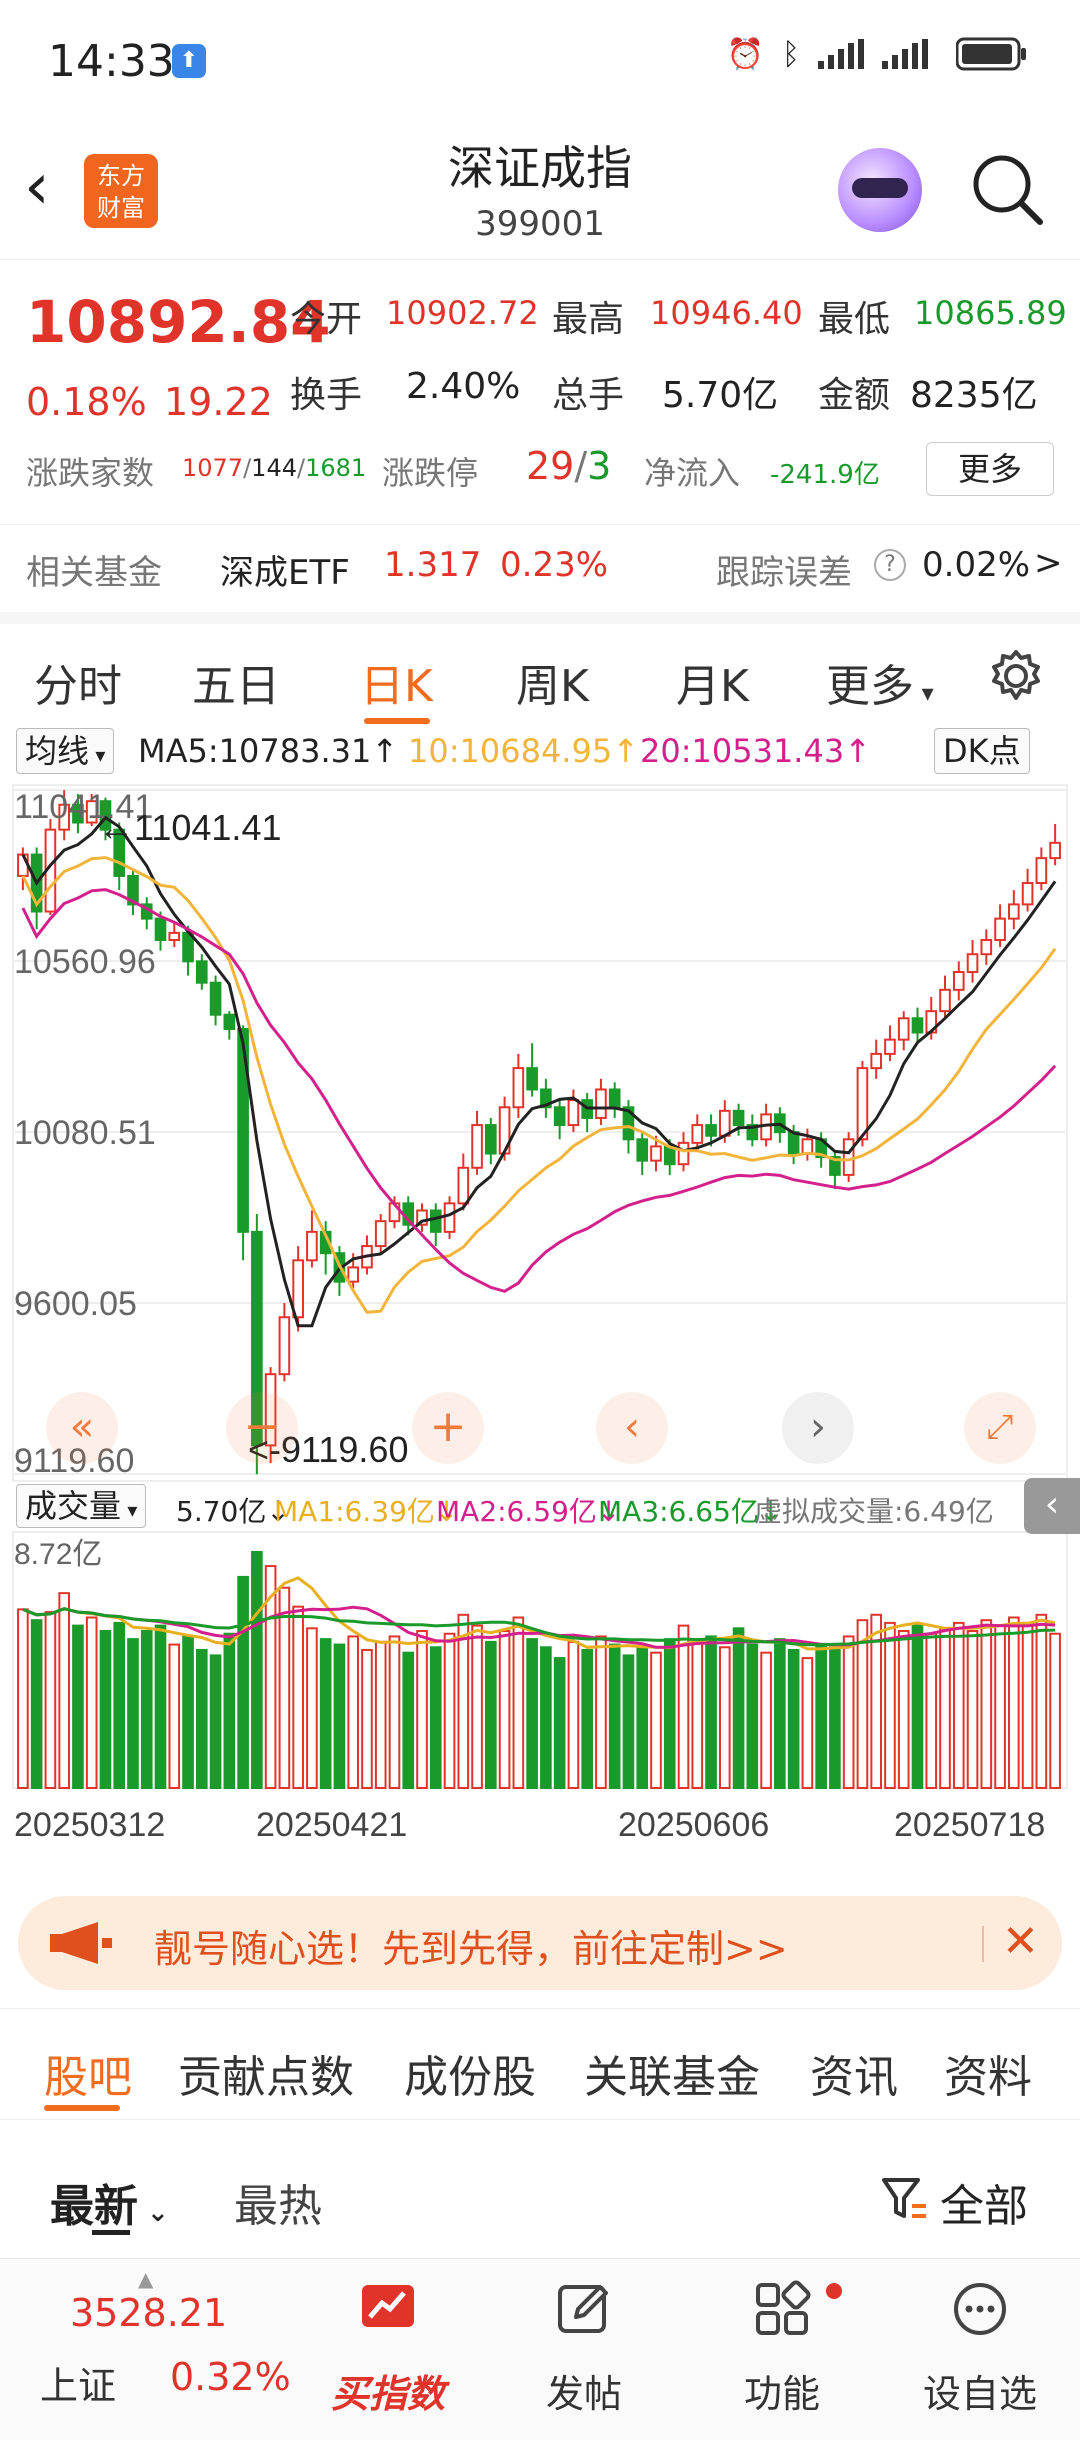 Image resolution: width=1080 pixels, height=2441 pixels. I want to click on index-ticker: ▲ 3528.21 上证 0.32%, so click(150, 2350).